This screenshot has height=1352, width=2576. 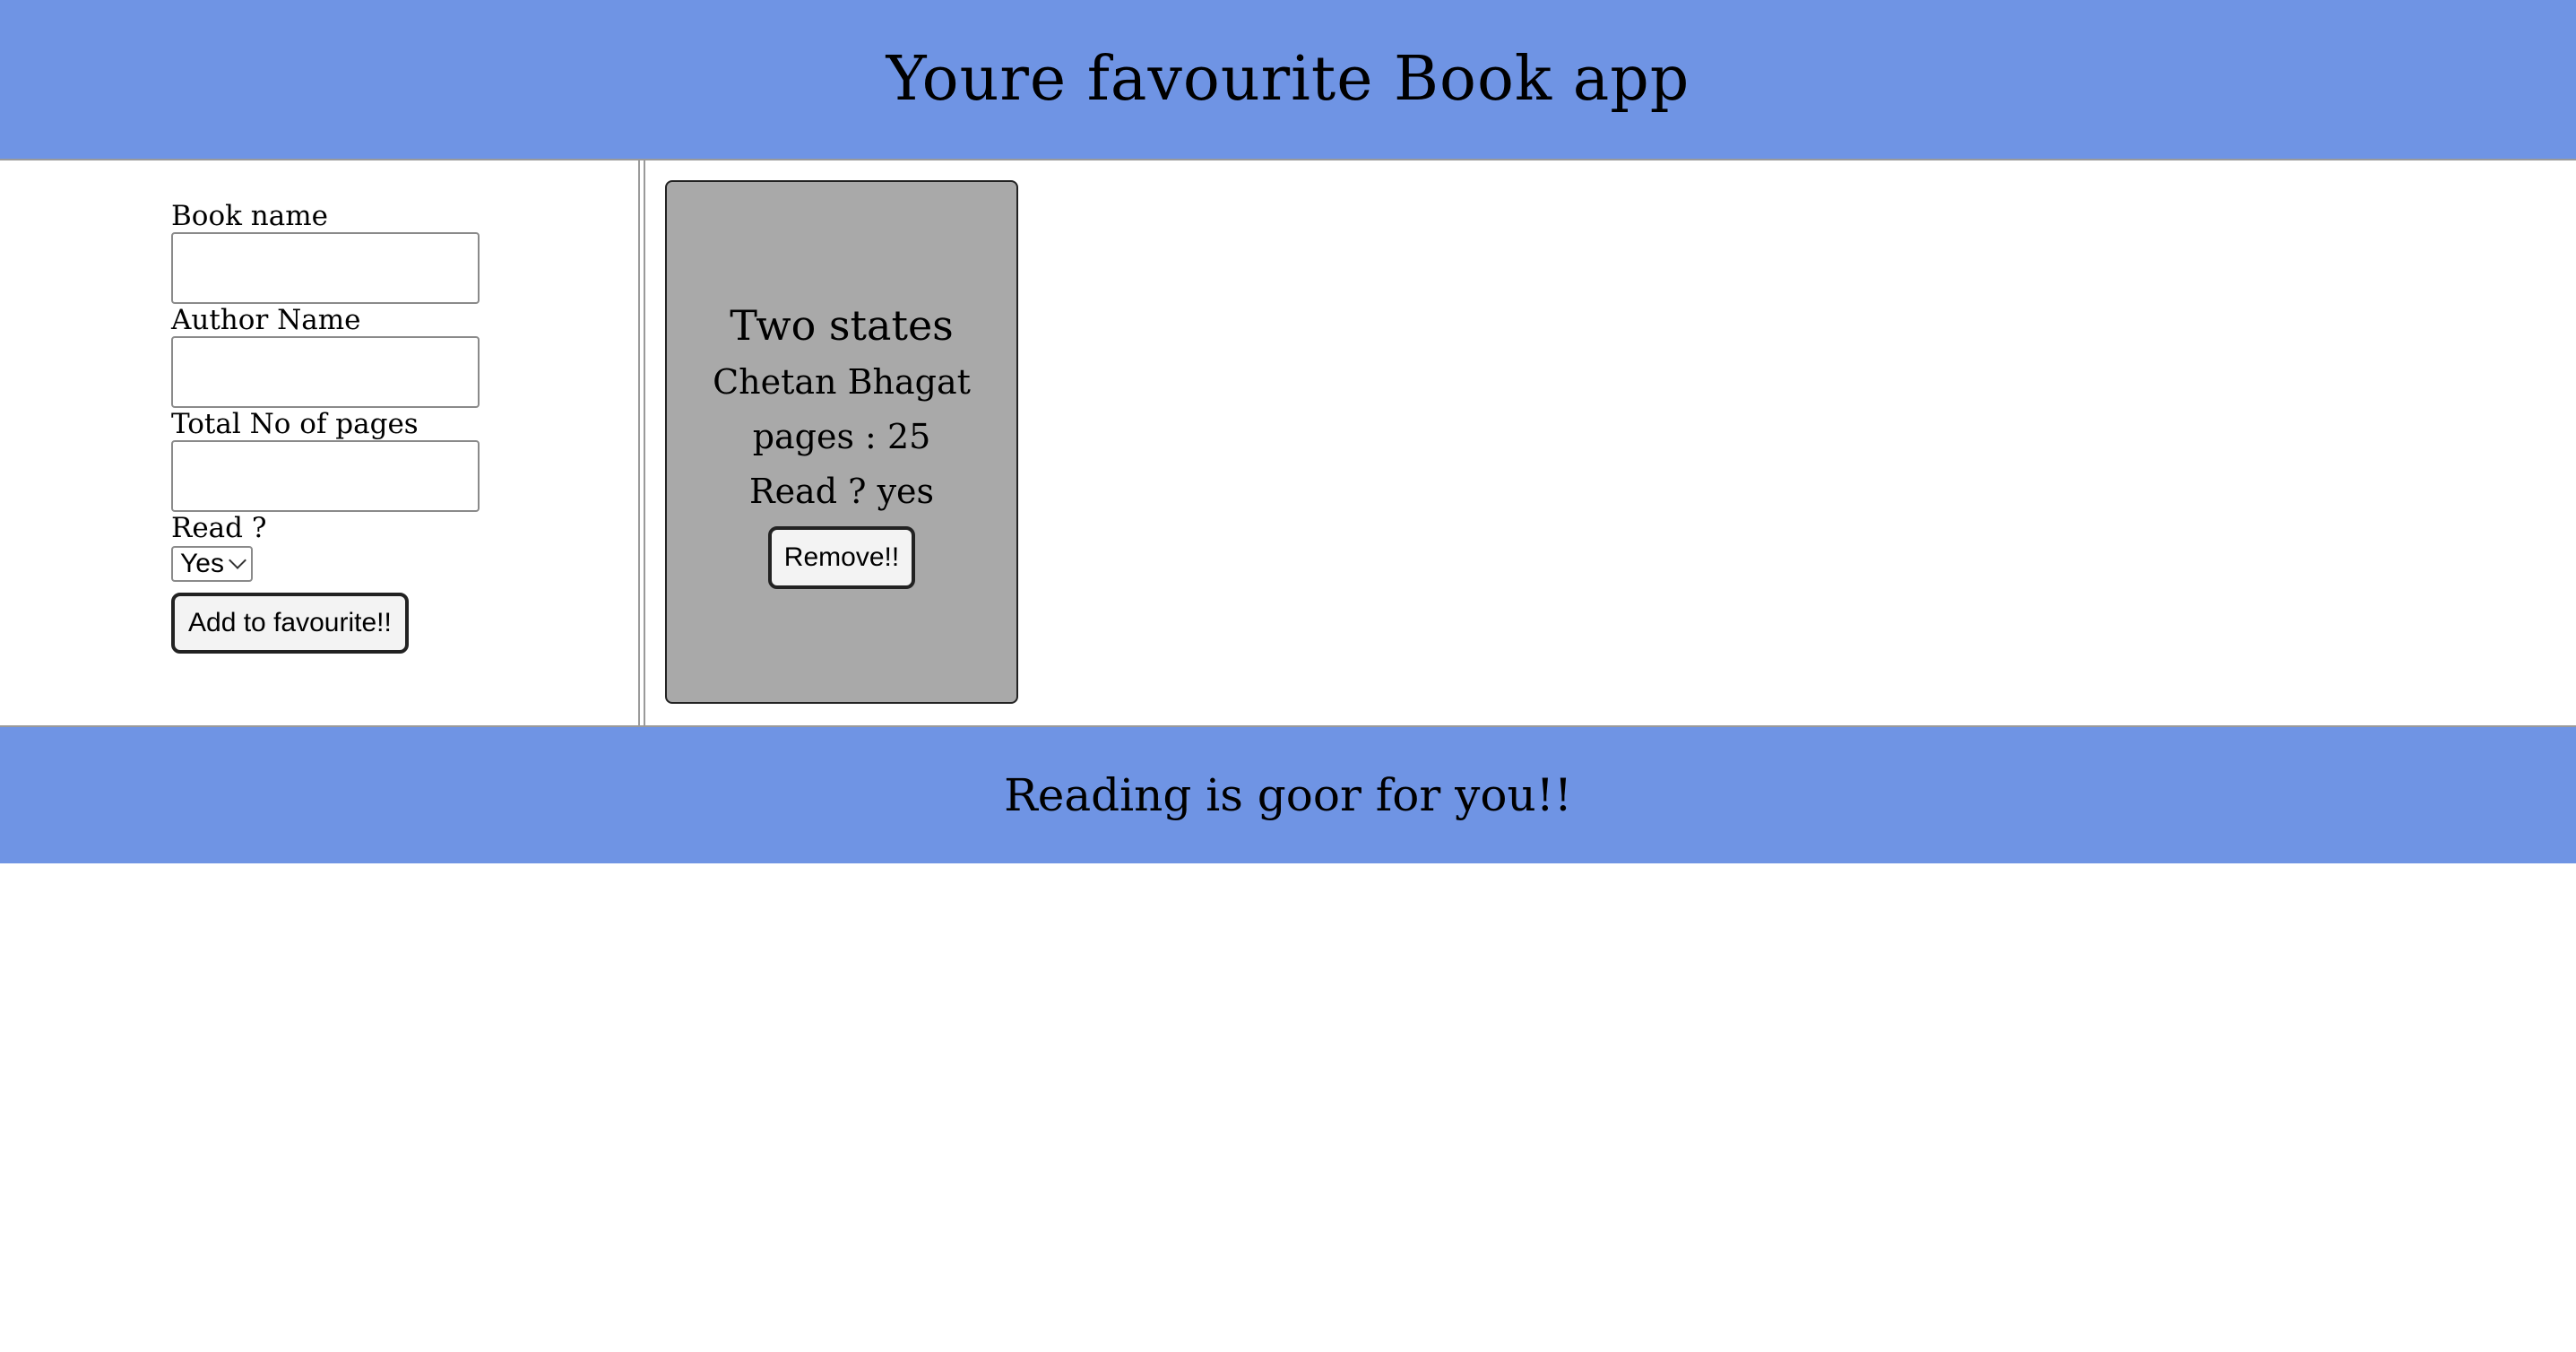 What do you see at coordinates (290, 623) in the screenshot?
I see `add-to-favourite-button: Add to favourite!!` at bounding box center [290, 623].